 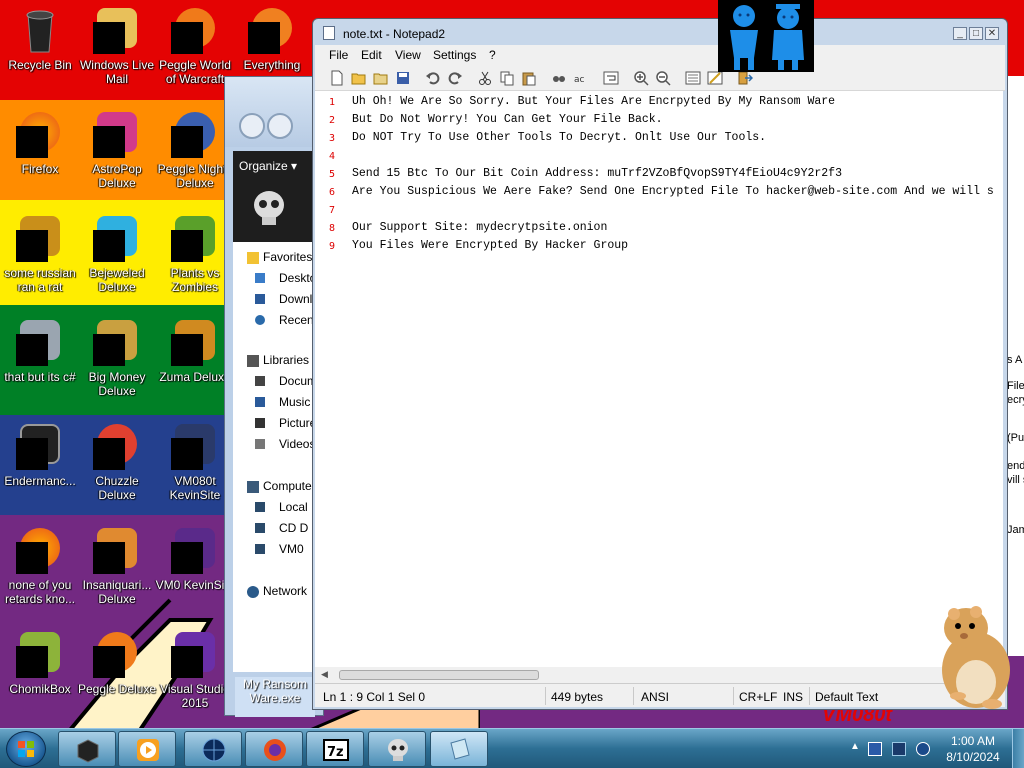 What do you see at coordinates (899, 749) in the screenshot?
I see `monitor-tray-icon` at bounding box center [899, 749].